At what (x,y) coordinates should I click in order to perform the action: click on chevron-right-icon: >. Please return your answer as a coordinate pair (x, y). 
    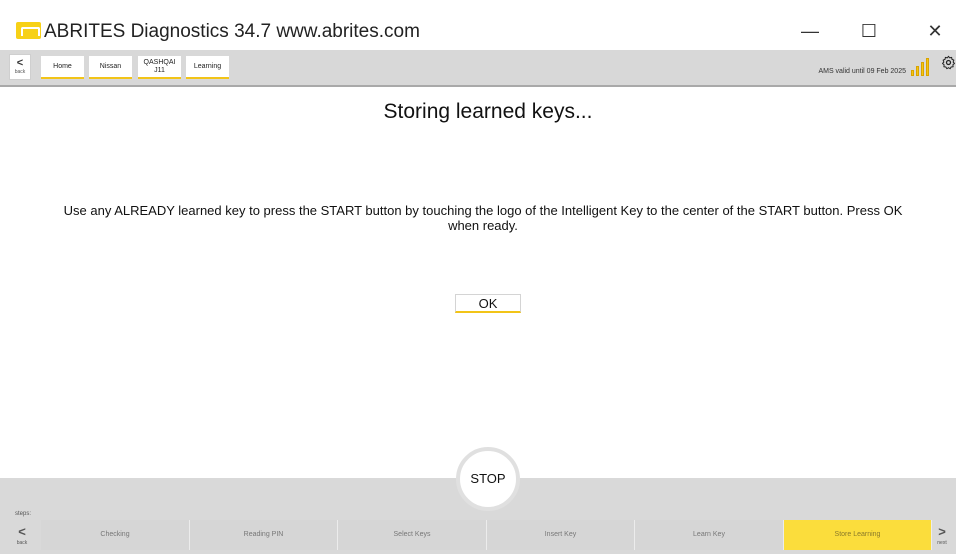
    Looking at the image, I should click on (942, 531).